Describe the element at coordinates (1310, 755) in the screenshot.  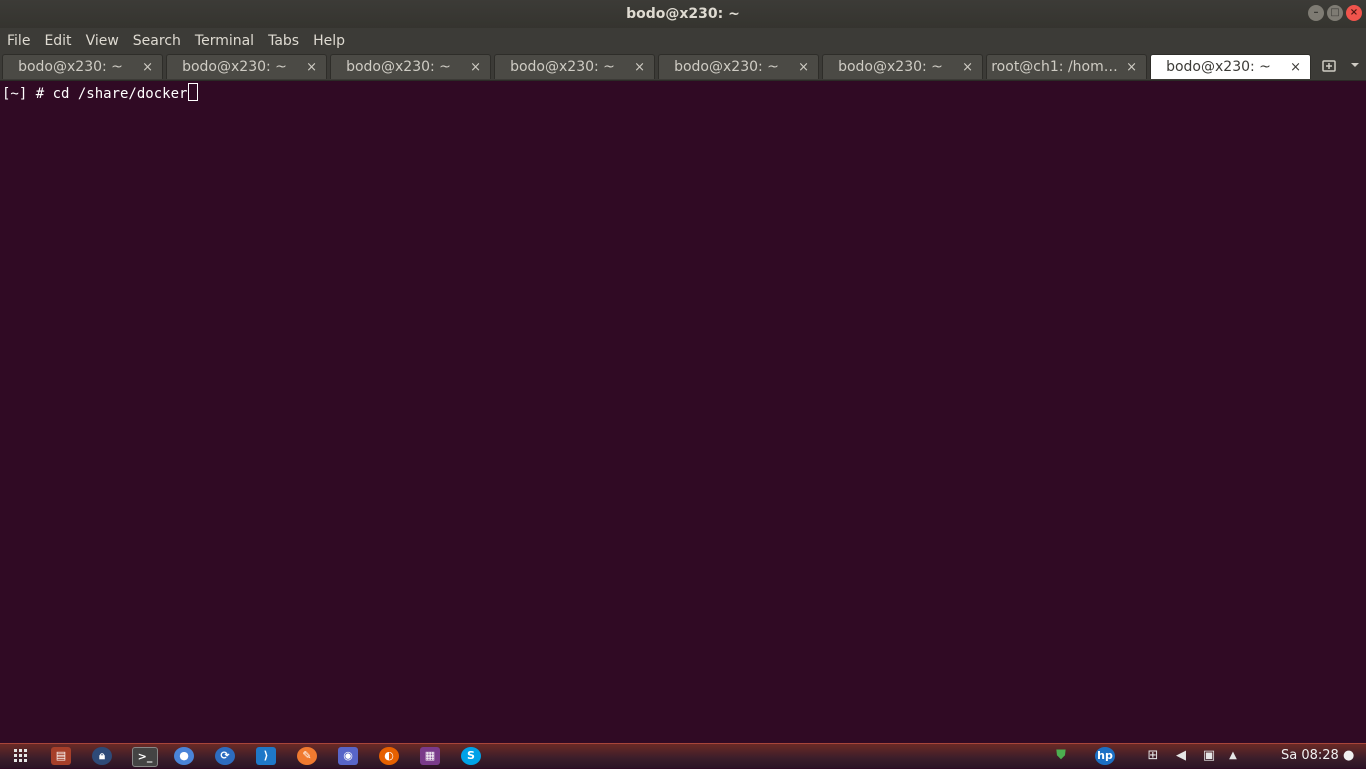
I see `clock-text: Sa 08:28` at that location.